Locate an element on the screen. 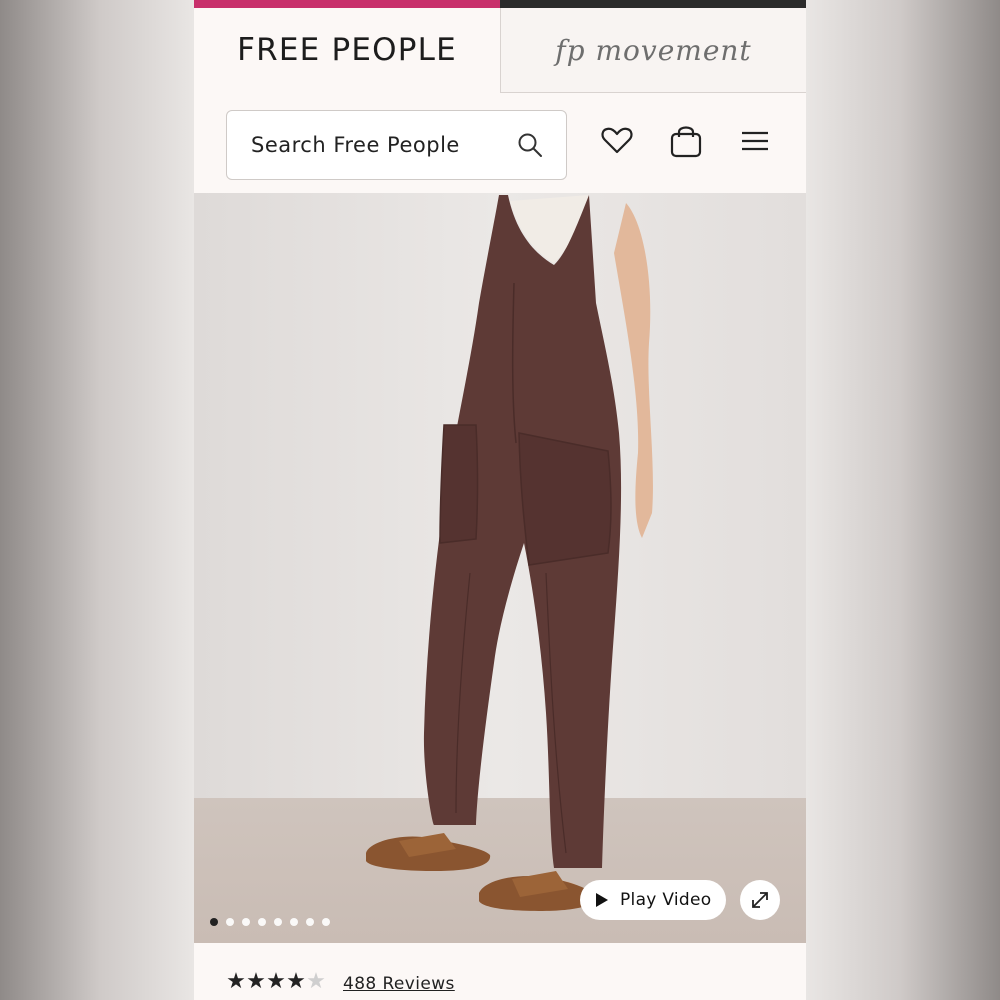  search-placeholder: Search Free People is located at coordinates (355, 145).